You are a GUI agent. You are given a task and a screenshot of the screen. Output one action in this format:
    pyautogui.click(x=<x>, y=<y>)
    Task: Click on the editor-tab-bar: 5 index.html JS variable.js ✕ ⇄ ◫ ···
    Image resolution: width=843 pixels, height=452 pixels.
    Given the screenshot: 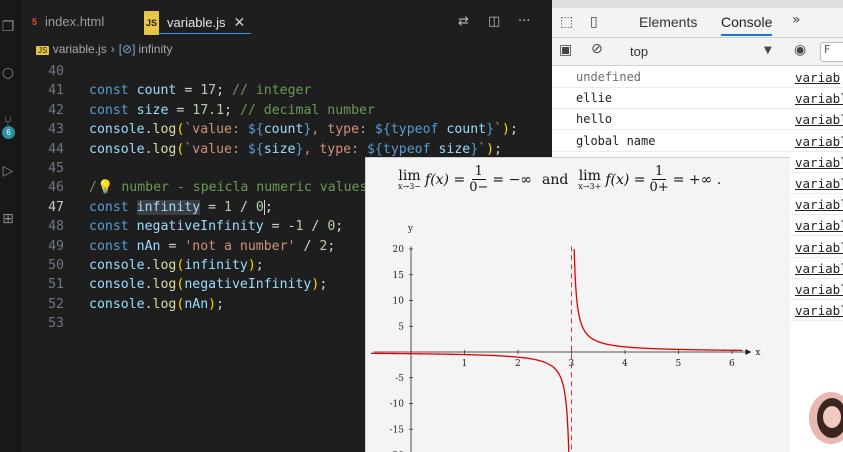 What is the action you would take?
    pyautogui.click(x=287, y=21)
    